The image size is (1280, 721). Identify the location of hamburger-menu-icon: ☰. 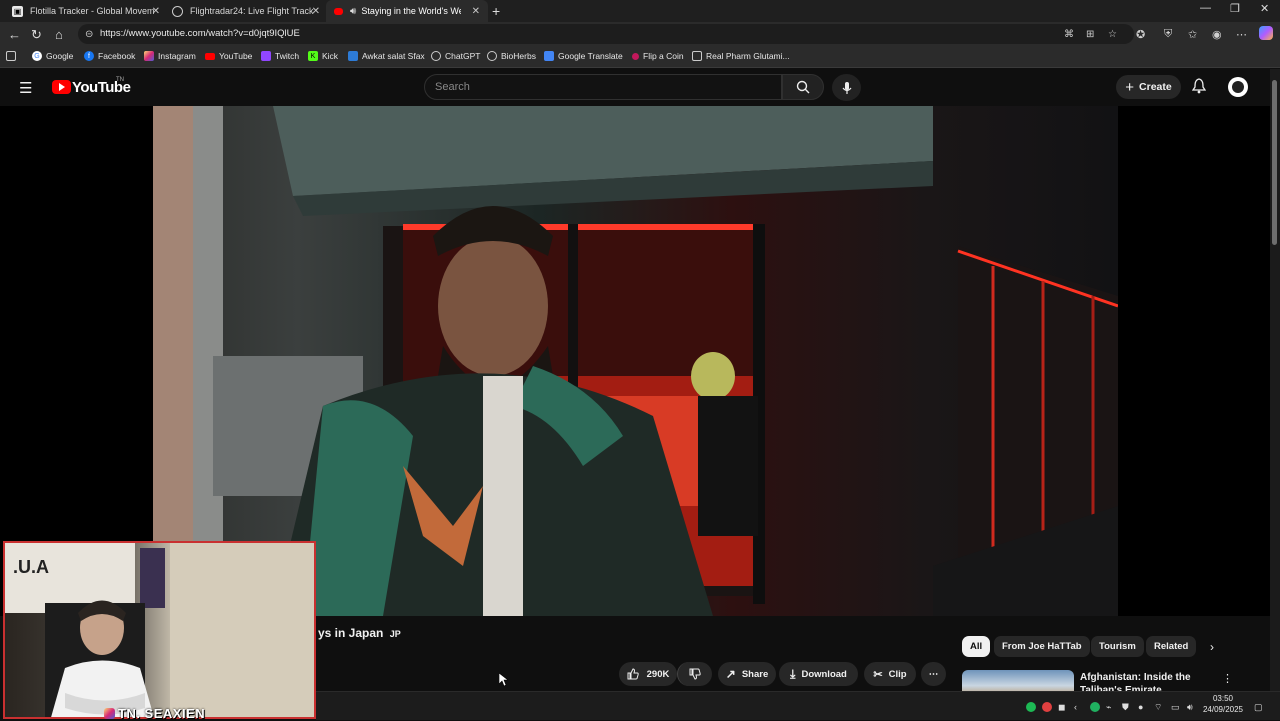
(25, 88).